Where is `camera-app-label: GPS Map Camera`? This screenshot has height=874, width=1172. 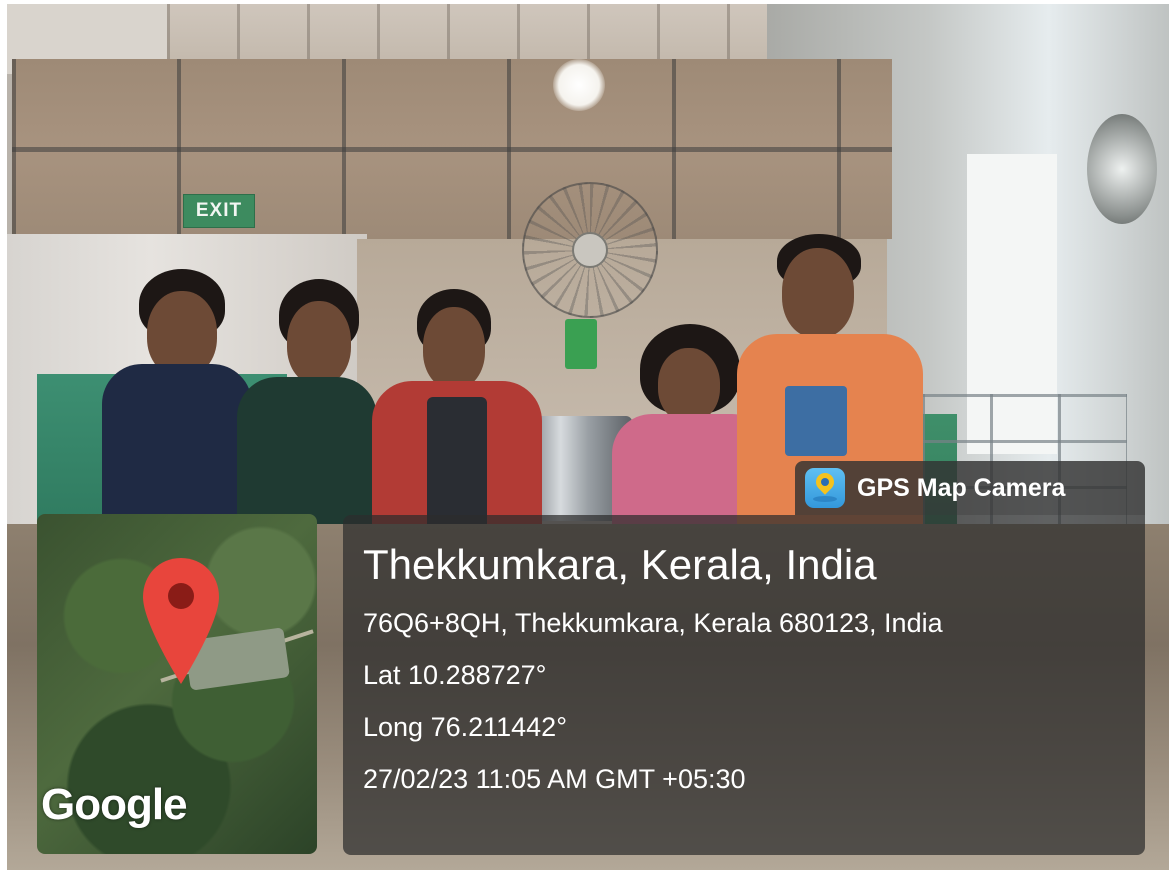 camera-app-label: GPS Map Camera is located at coordinates (961, 487).